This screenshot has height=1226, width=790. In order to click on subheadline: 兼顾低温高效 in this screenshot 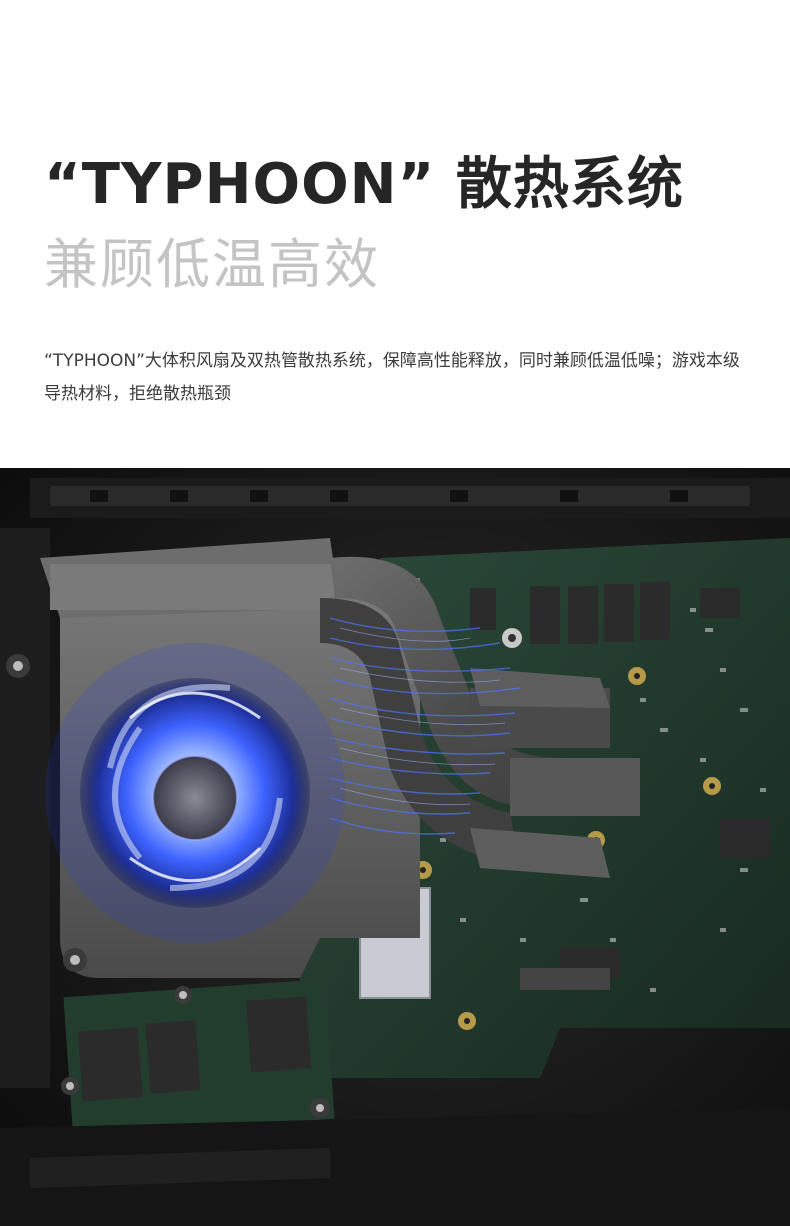, I will do `click(212, 264)`.